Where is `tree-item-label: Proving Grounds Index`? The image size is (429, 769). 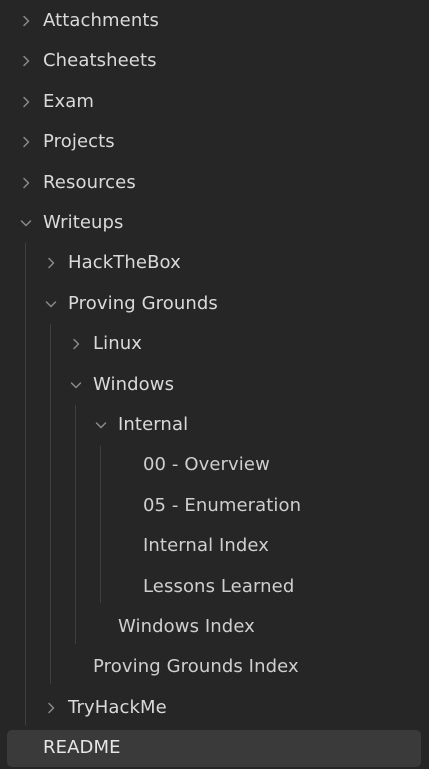 tree-item-label: Proving Grounds Index is located at coordinates (196, 666).